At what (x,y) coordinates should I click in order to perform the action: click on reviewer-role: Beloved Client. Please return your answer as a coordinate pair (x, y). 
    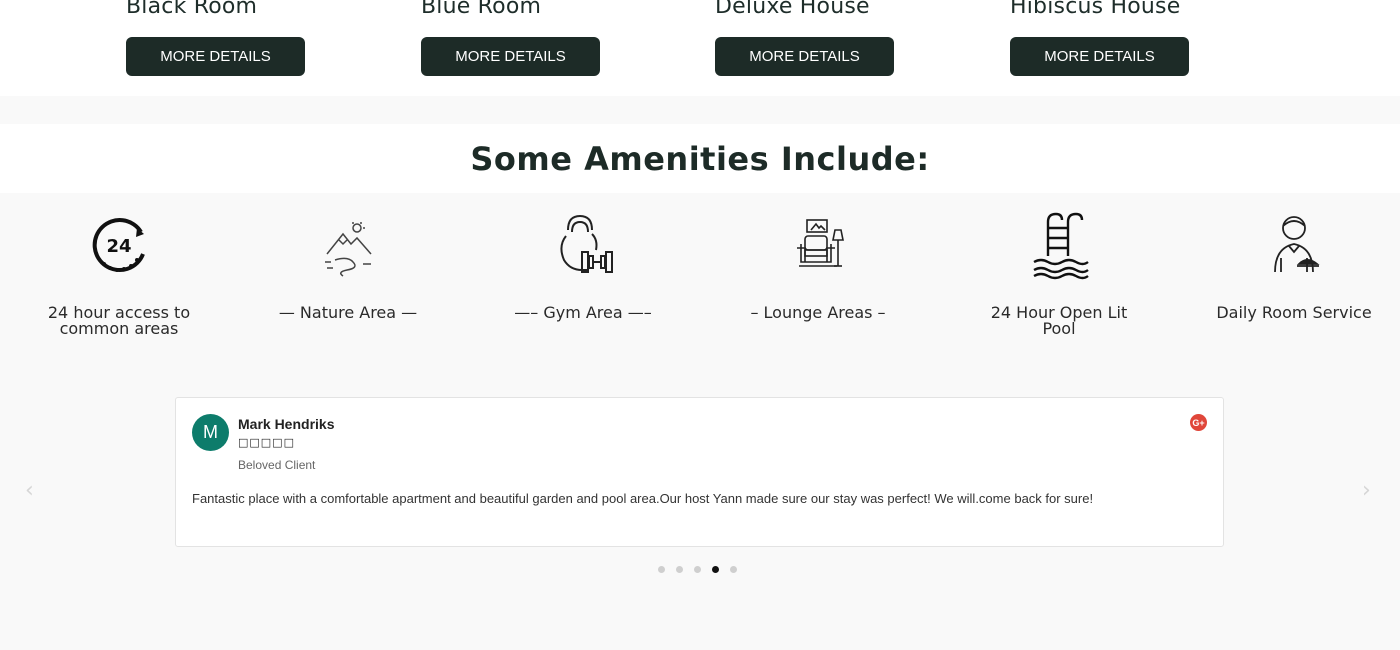
    Looking at the image, I should click on (277, 465).